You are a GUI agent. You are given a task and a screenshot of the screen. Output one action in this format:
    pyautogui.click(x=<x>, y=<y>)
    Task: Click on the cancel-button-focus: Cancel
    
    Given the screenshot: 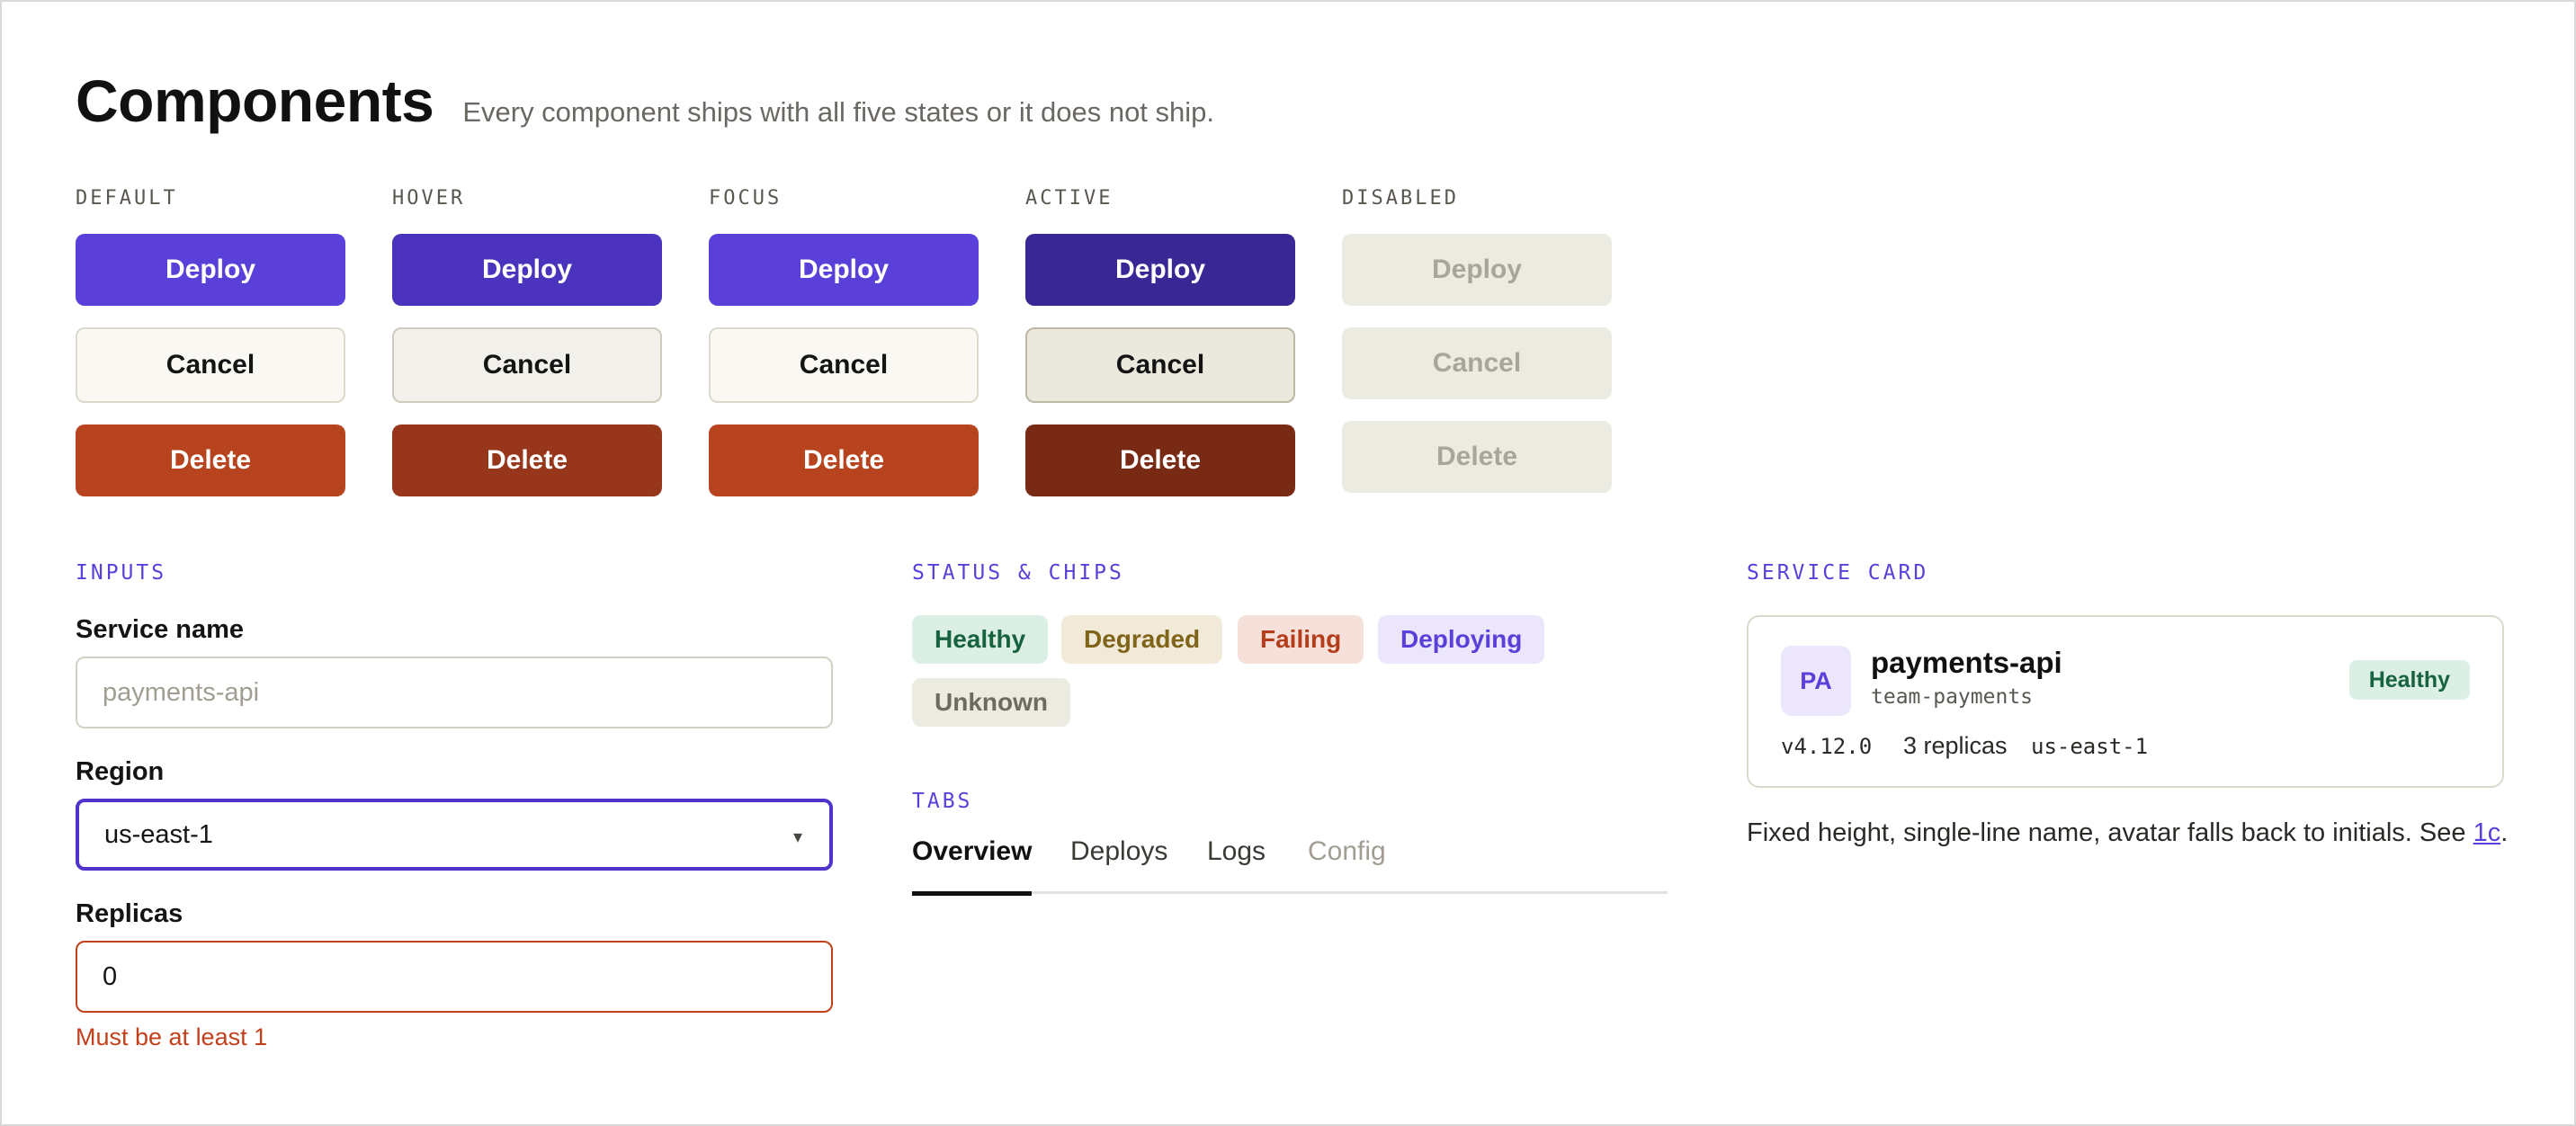 What is the action you would take?
    pyautogui.click(x=844, y=365)
    